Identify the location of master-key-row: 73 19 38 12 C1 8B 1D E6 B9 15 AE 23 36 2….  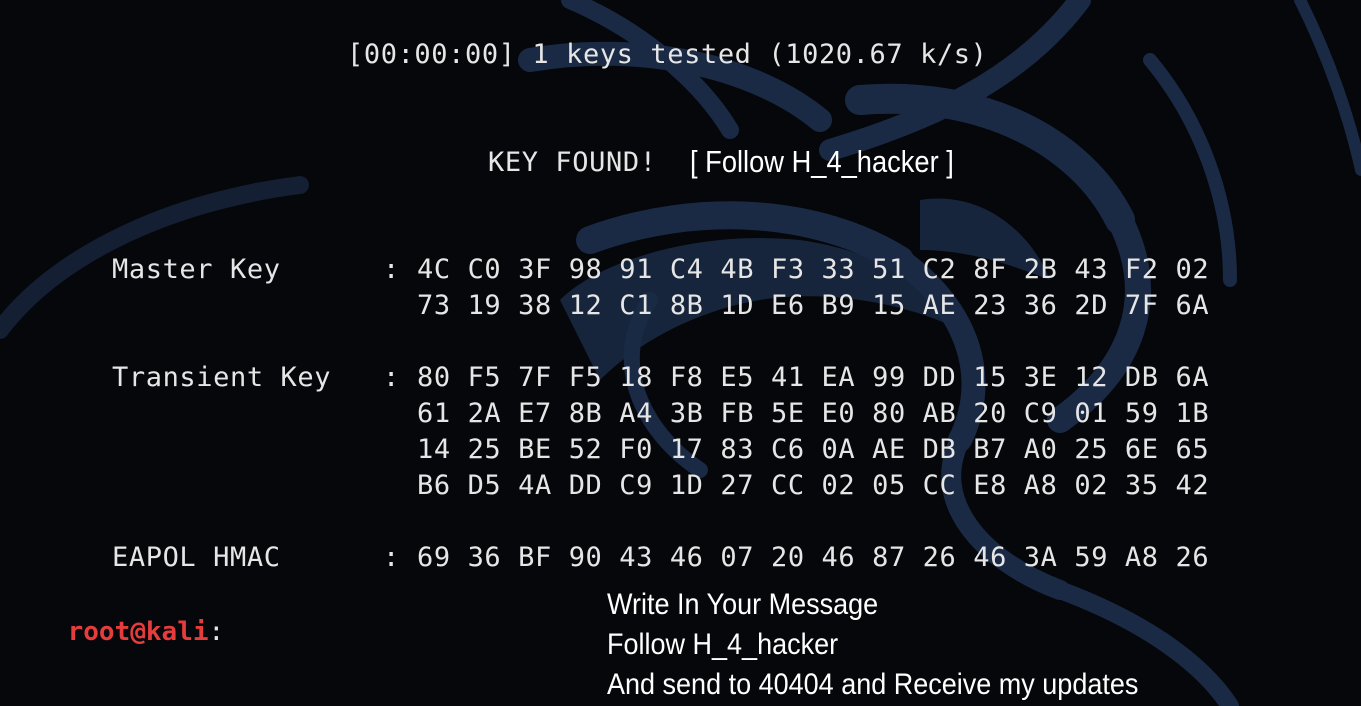
(813, 305).